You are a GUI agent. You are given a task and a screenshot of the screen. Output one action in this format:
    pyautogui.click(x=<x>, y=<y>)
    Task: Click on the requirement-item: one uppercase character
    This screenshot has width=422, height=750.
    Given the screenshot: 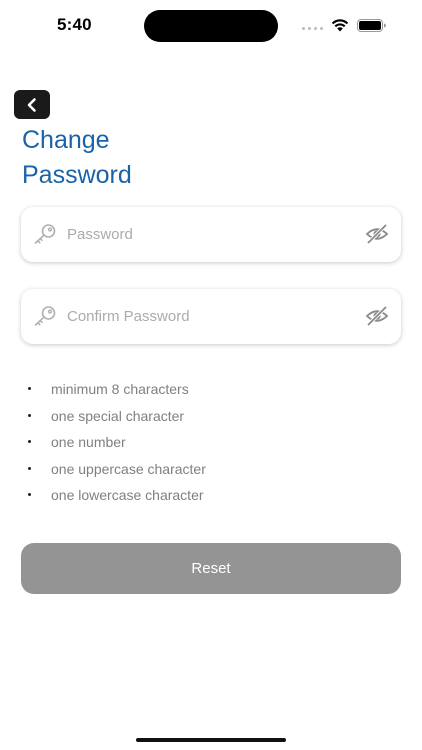 What is the action you would take?
    pyautogui.click(x=117, y=472)
    